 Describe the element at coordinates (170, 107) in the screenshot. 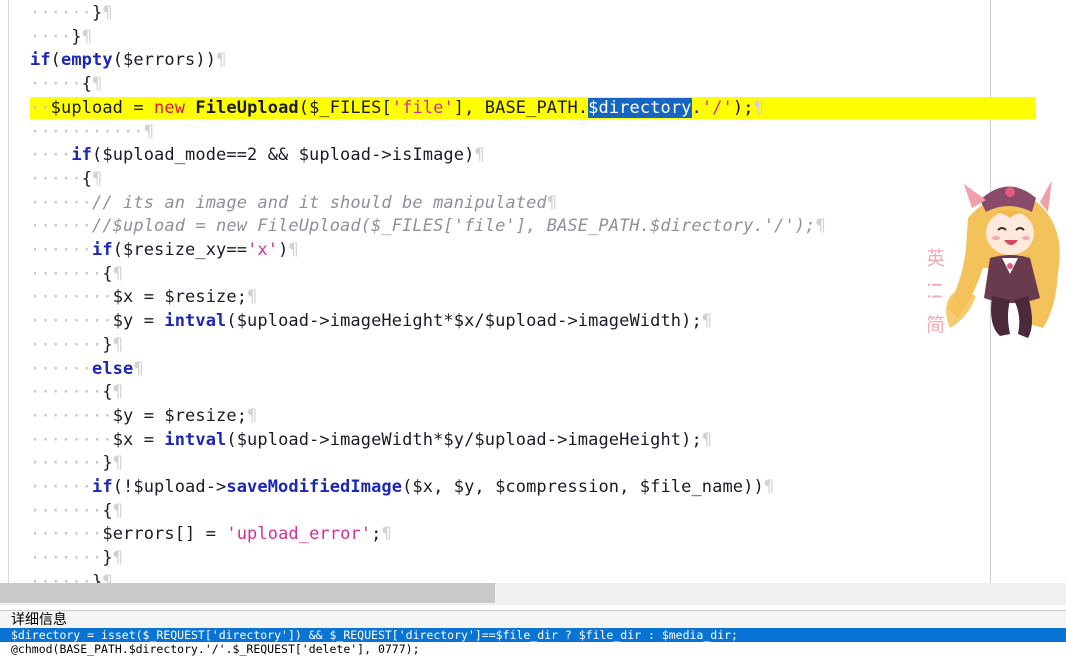

I see `code-token: new` at that location.